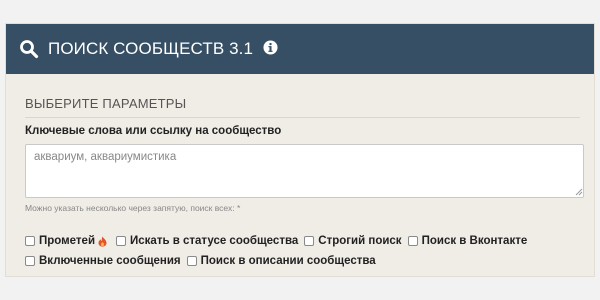  I want to click on option-prometheus: Прометей, so click(67, 241).